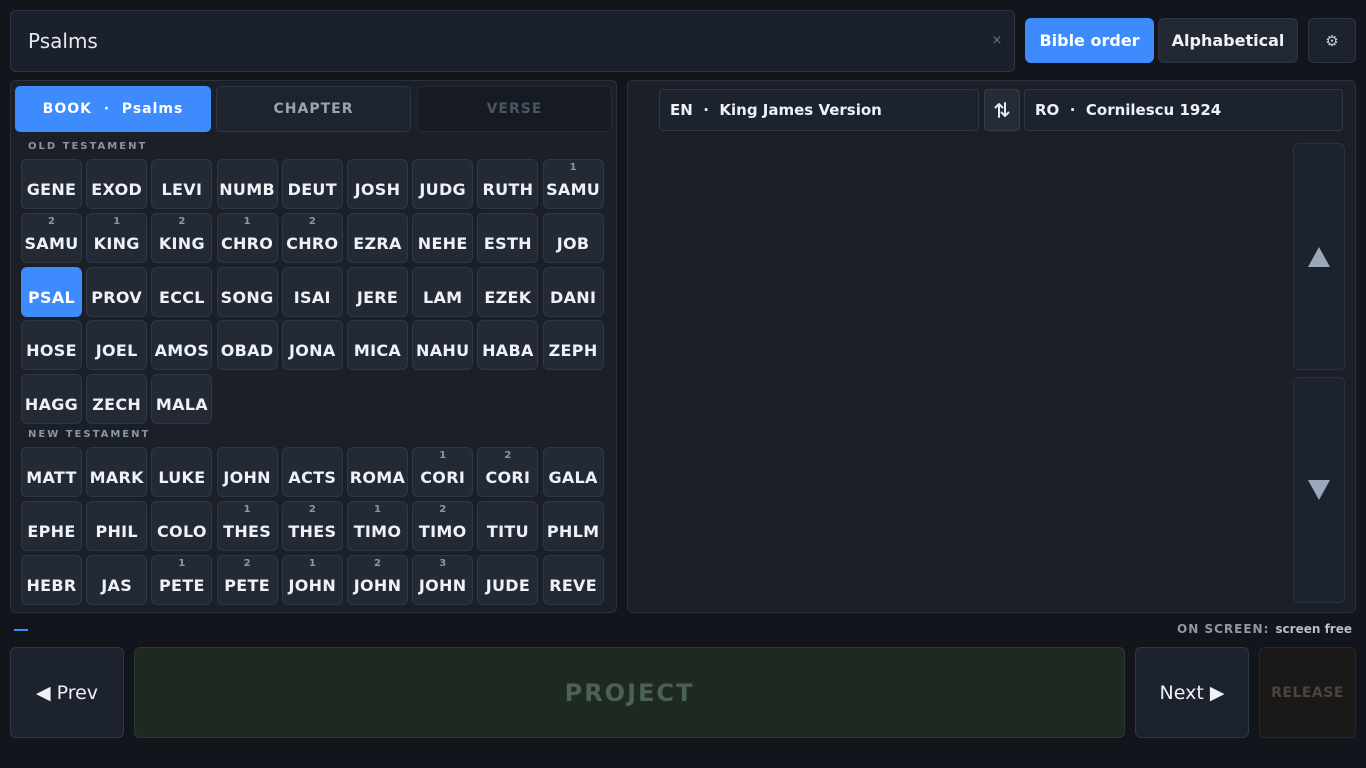 The height and width of the screenshot is (768, 1366). Describe the element at coordinates (247, 563) in the screenshot. I see `book-number: 2` at that location.